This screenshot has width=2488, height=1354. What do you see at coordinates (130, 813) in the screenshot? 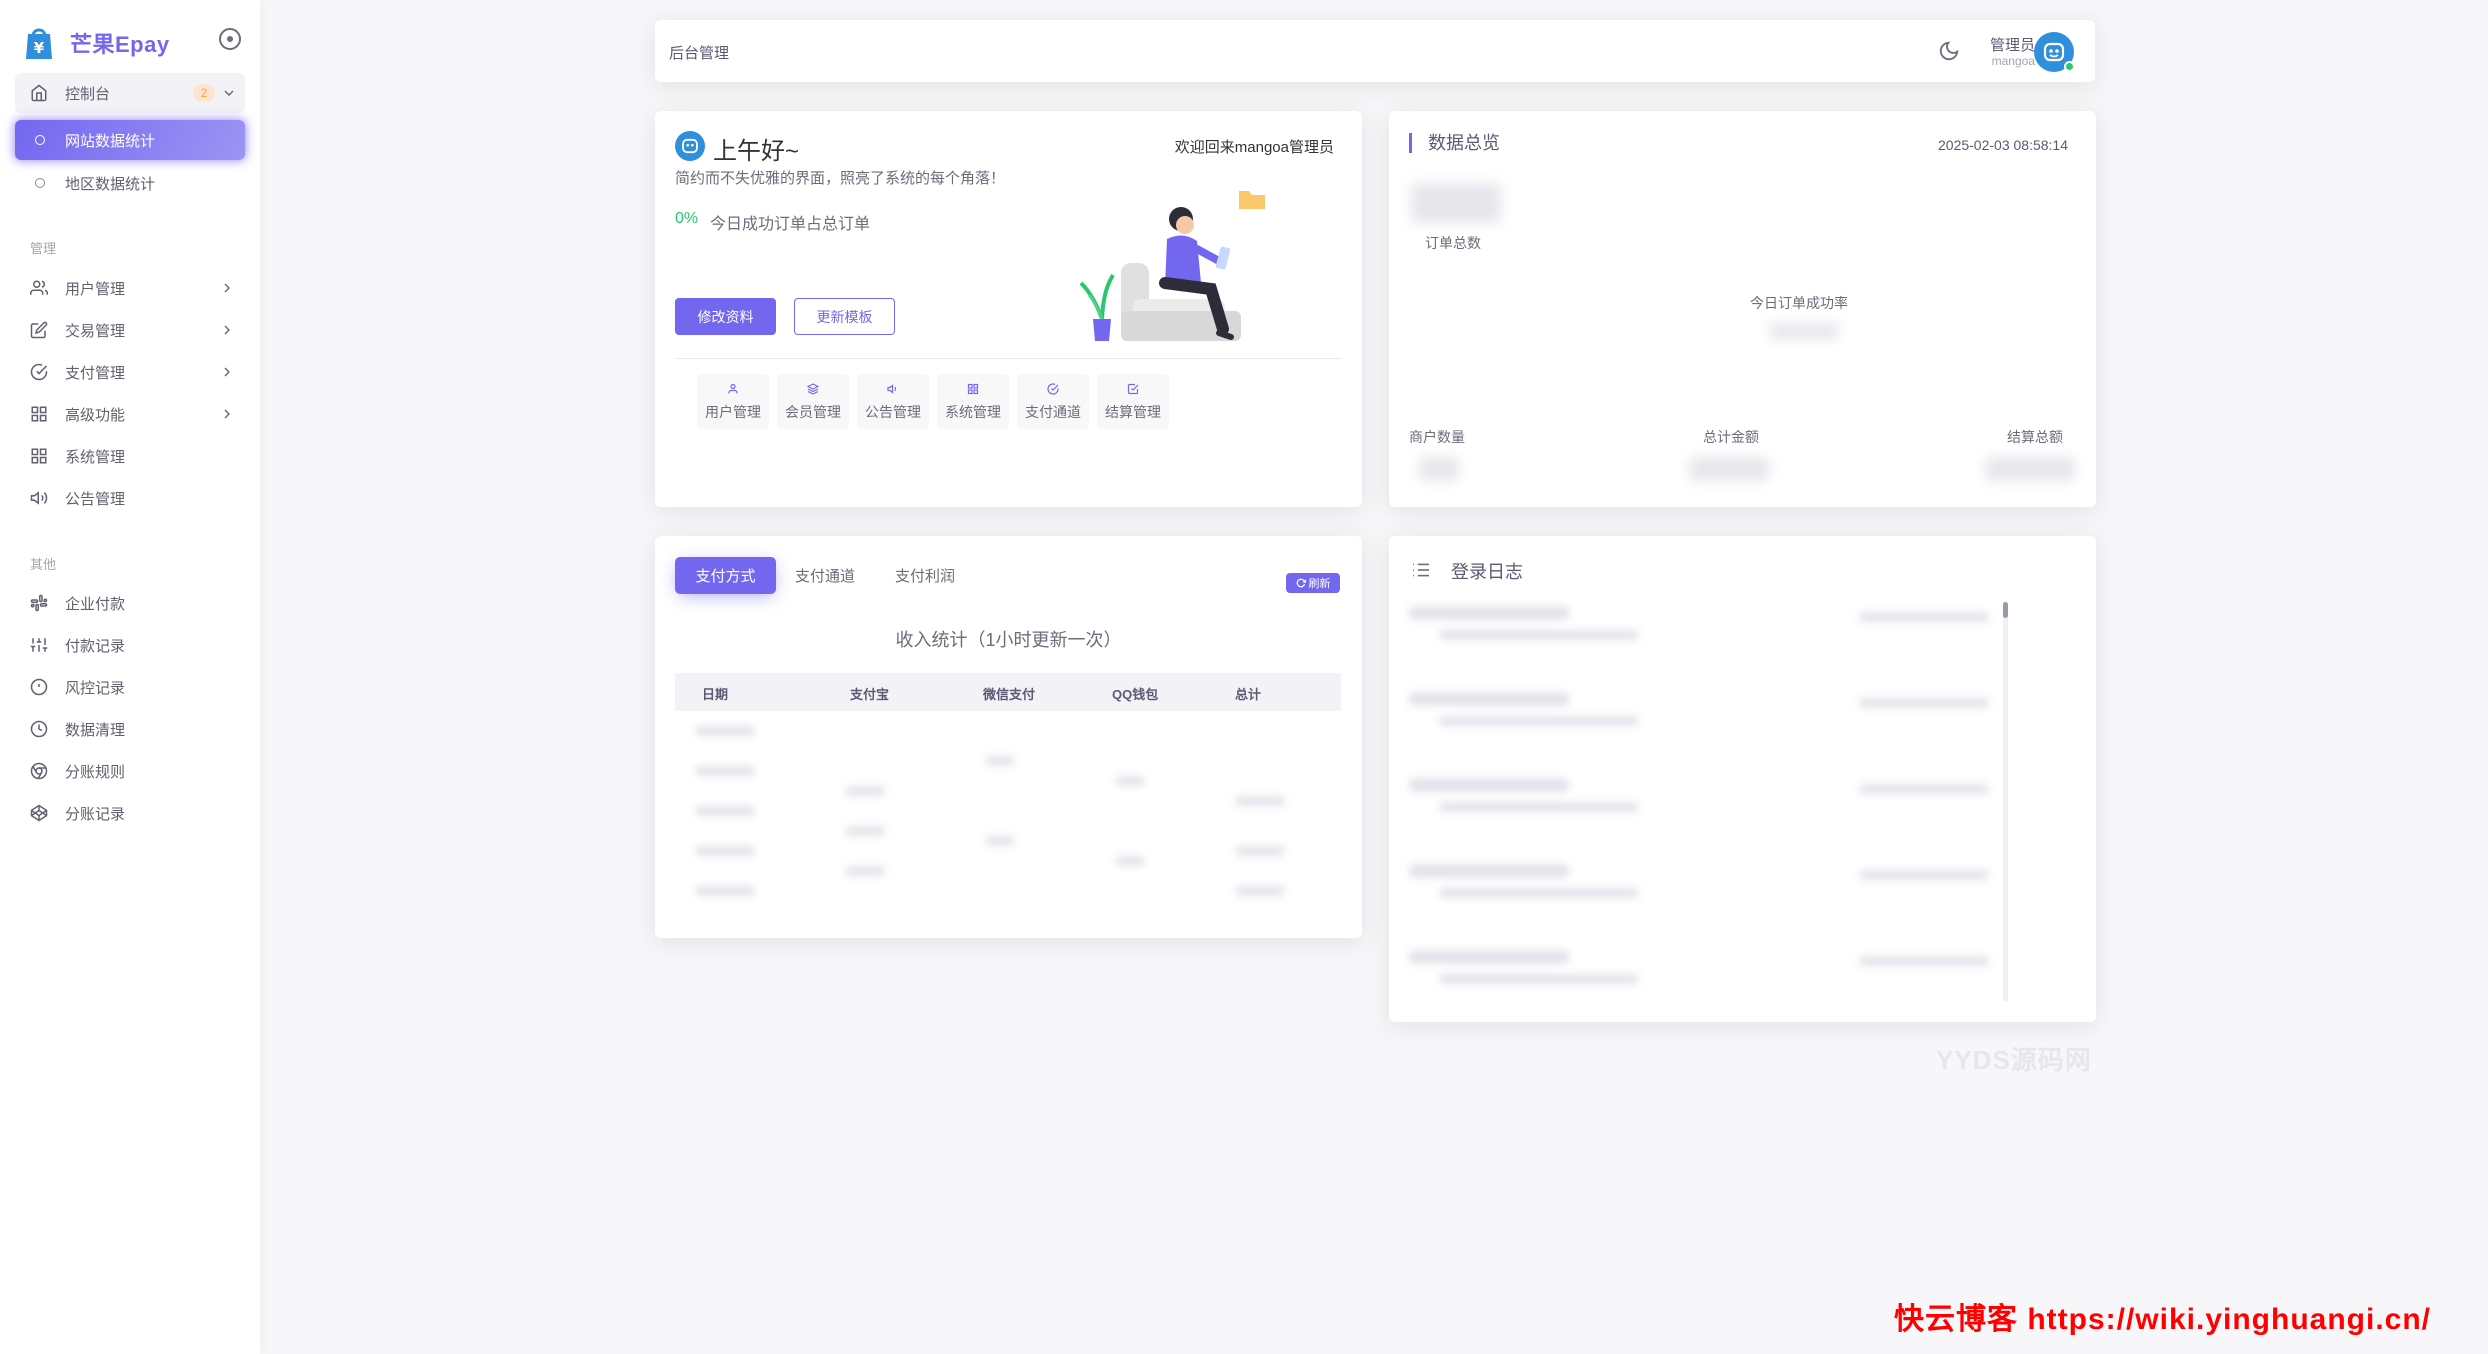
I see `sidebar-item-split-records: 分账记录` at bounding box center [130, 813].